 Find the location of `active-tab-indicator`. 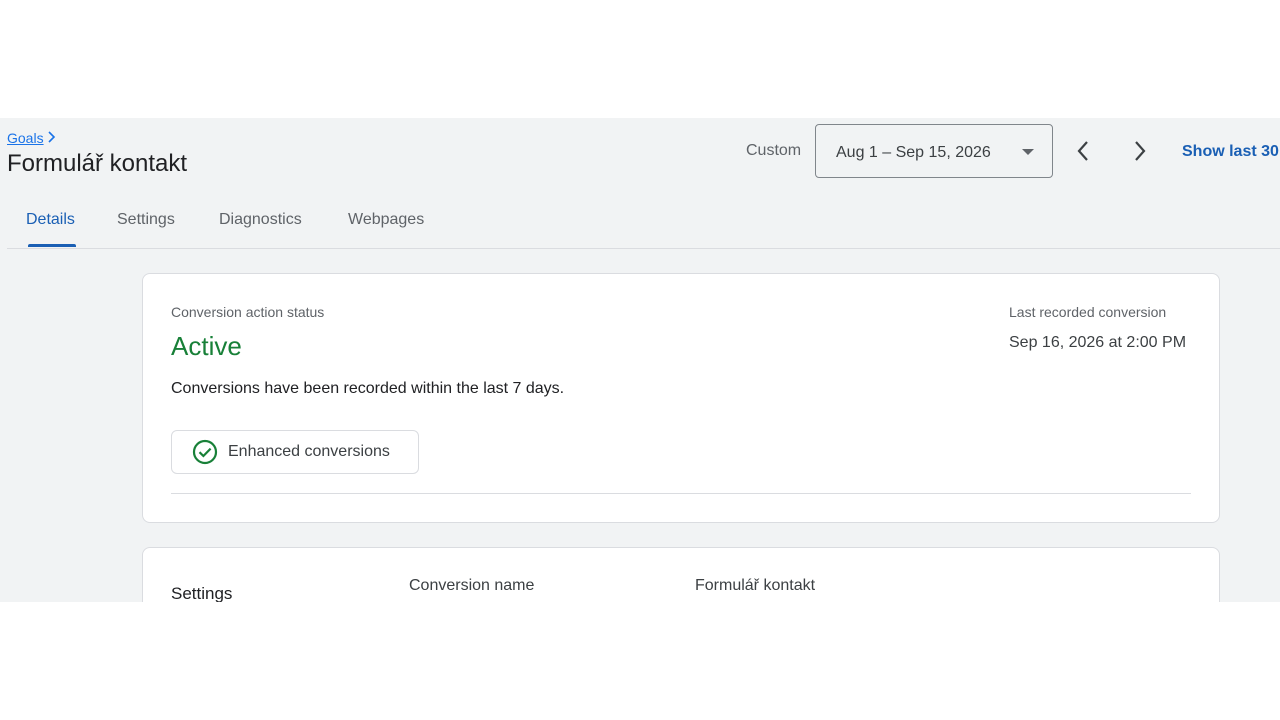

active-tab-indicator is located at coordinates (52, 245).